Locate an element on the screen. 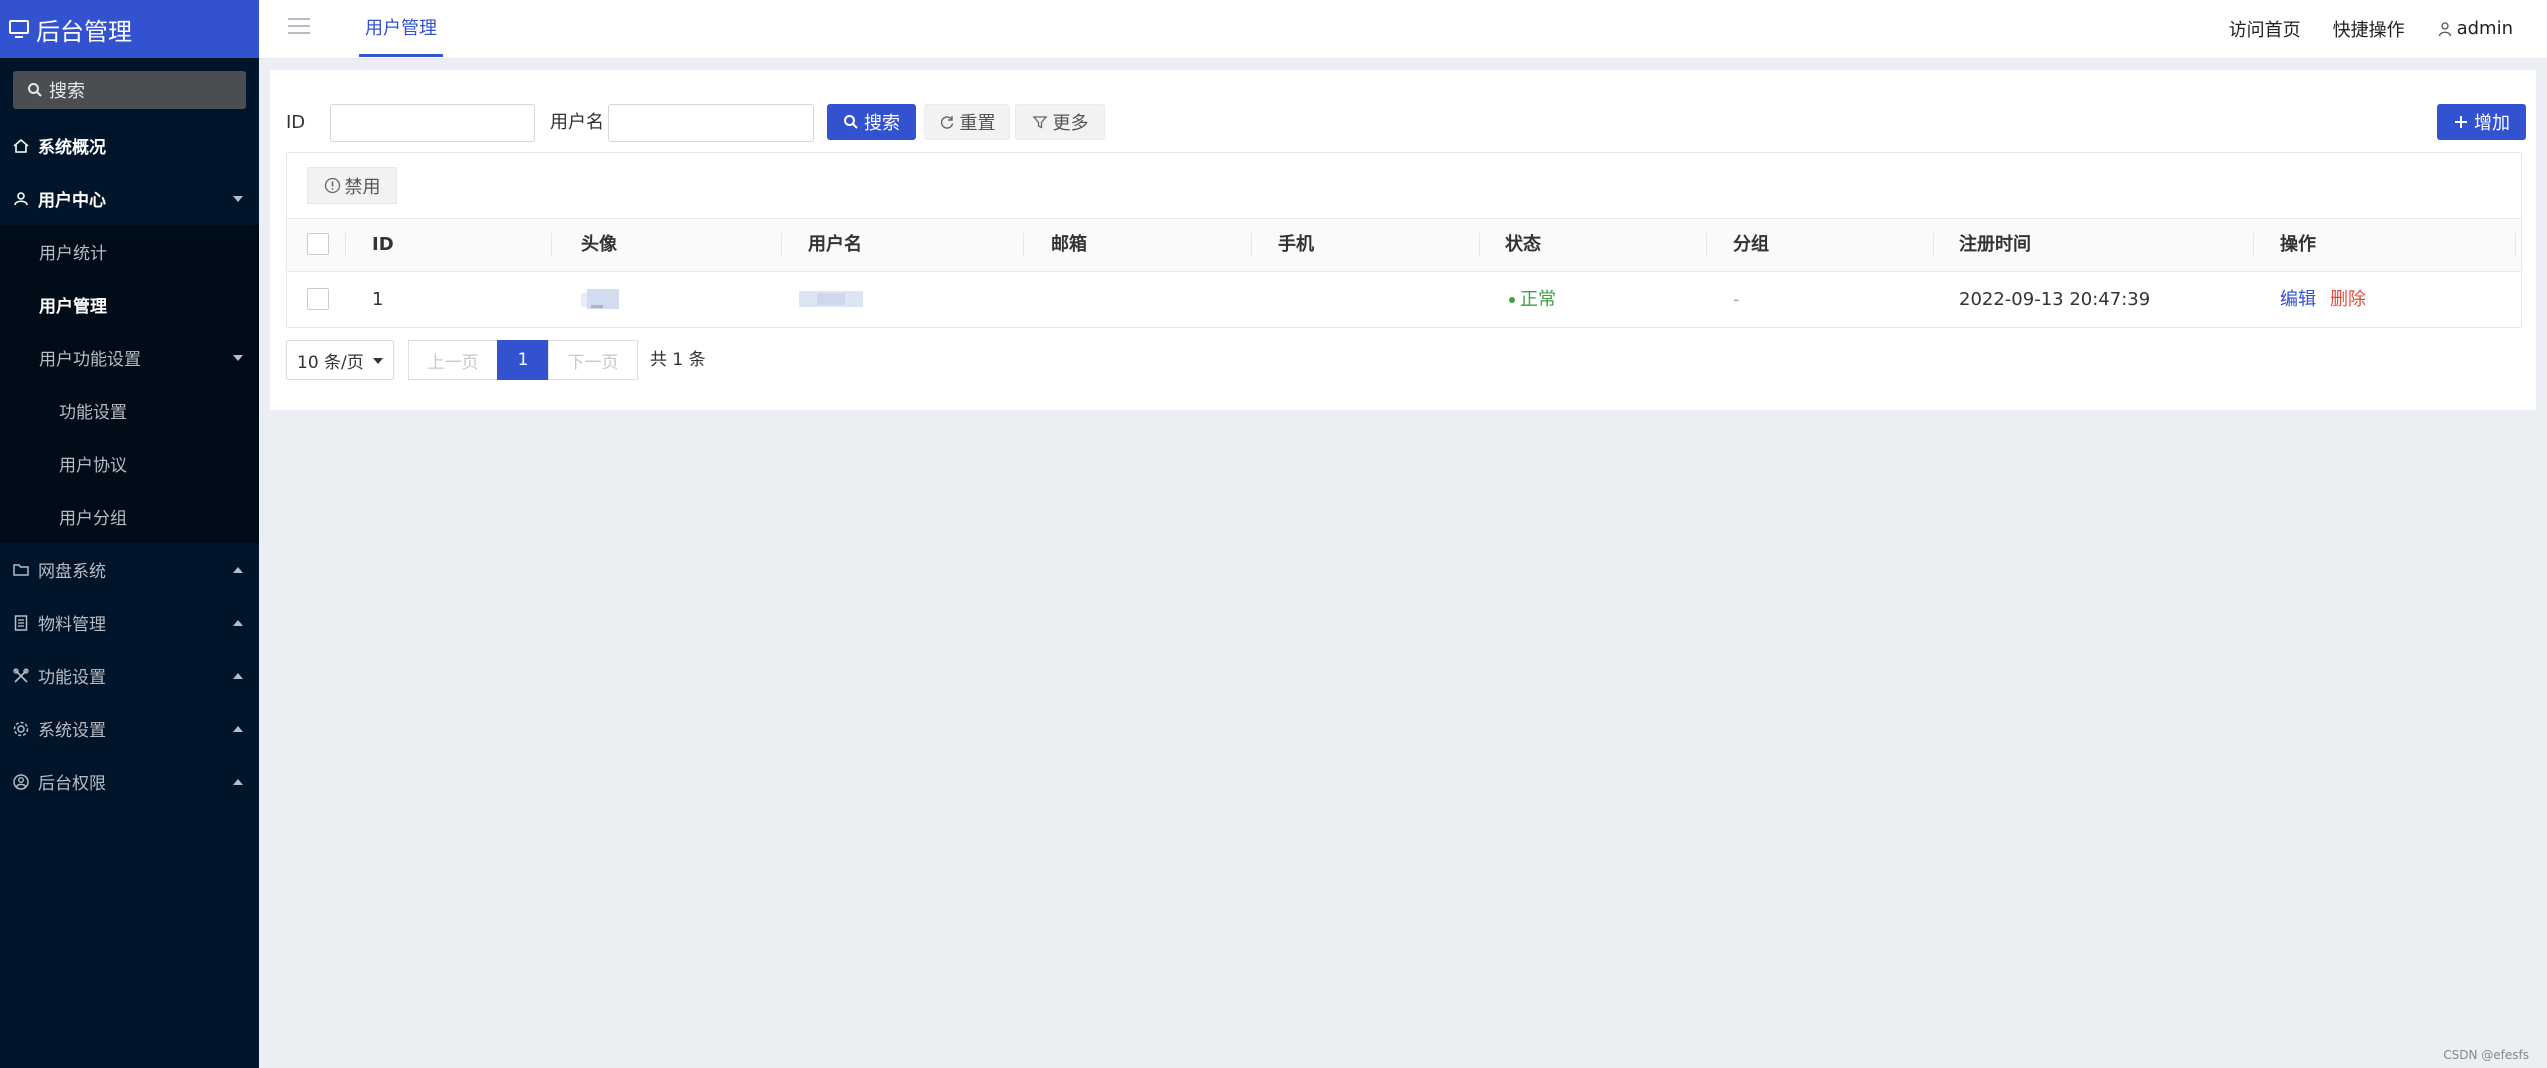  document-icon is located at coordinates (21, 622).